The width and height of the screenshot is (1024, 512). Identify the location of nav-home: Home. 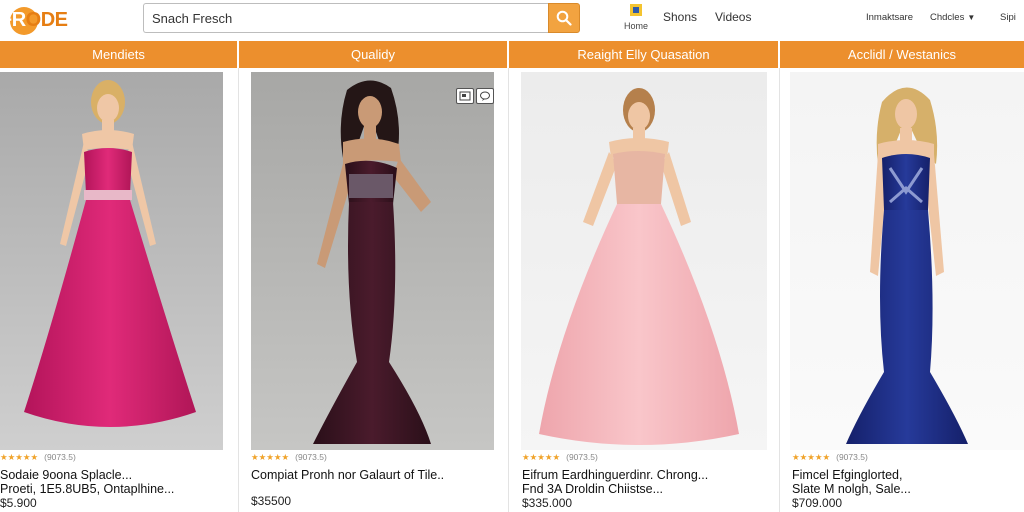
(636, 19).